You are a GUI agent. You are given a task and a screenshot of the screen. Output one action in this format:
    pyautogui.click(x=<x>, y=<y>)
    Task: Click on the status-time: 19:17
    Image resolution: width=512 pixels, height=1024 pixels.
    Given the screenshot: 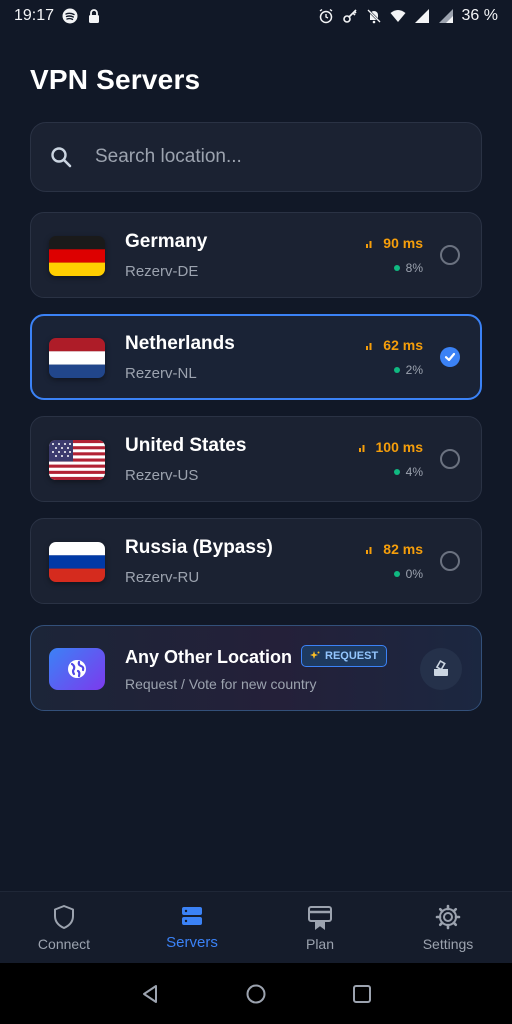 What is the action you would take?
    pyautogui.click(x=34, y=15)
    